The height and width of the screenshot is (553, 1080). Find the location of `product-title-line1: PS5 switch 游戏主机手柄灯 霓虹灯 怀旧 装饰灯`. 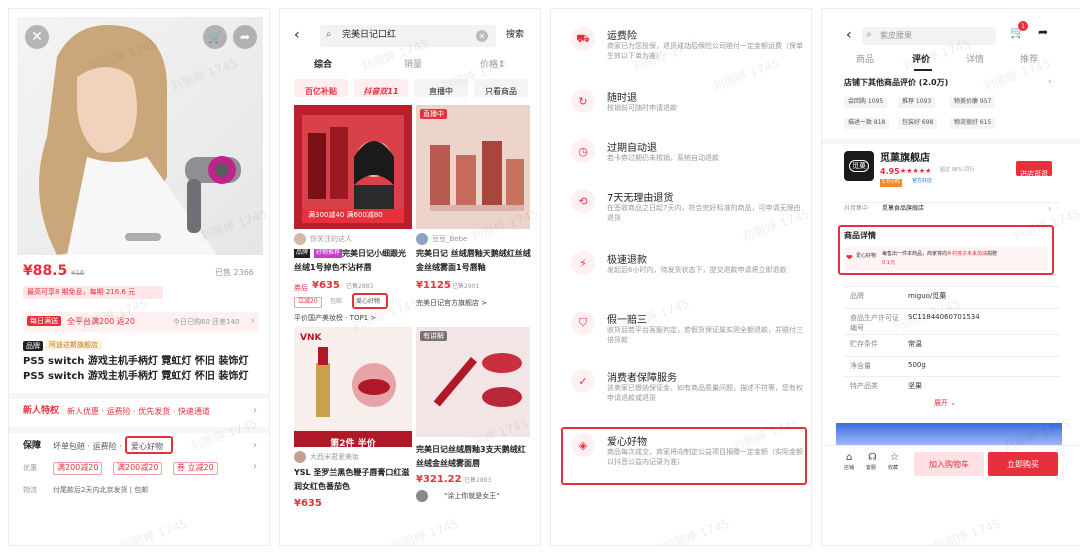

product-title-line1: PS5 switch 游戏主机手柄灯 霓虹灯 怀旧 装饰灯 is located at coordinates (136, 361).